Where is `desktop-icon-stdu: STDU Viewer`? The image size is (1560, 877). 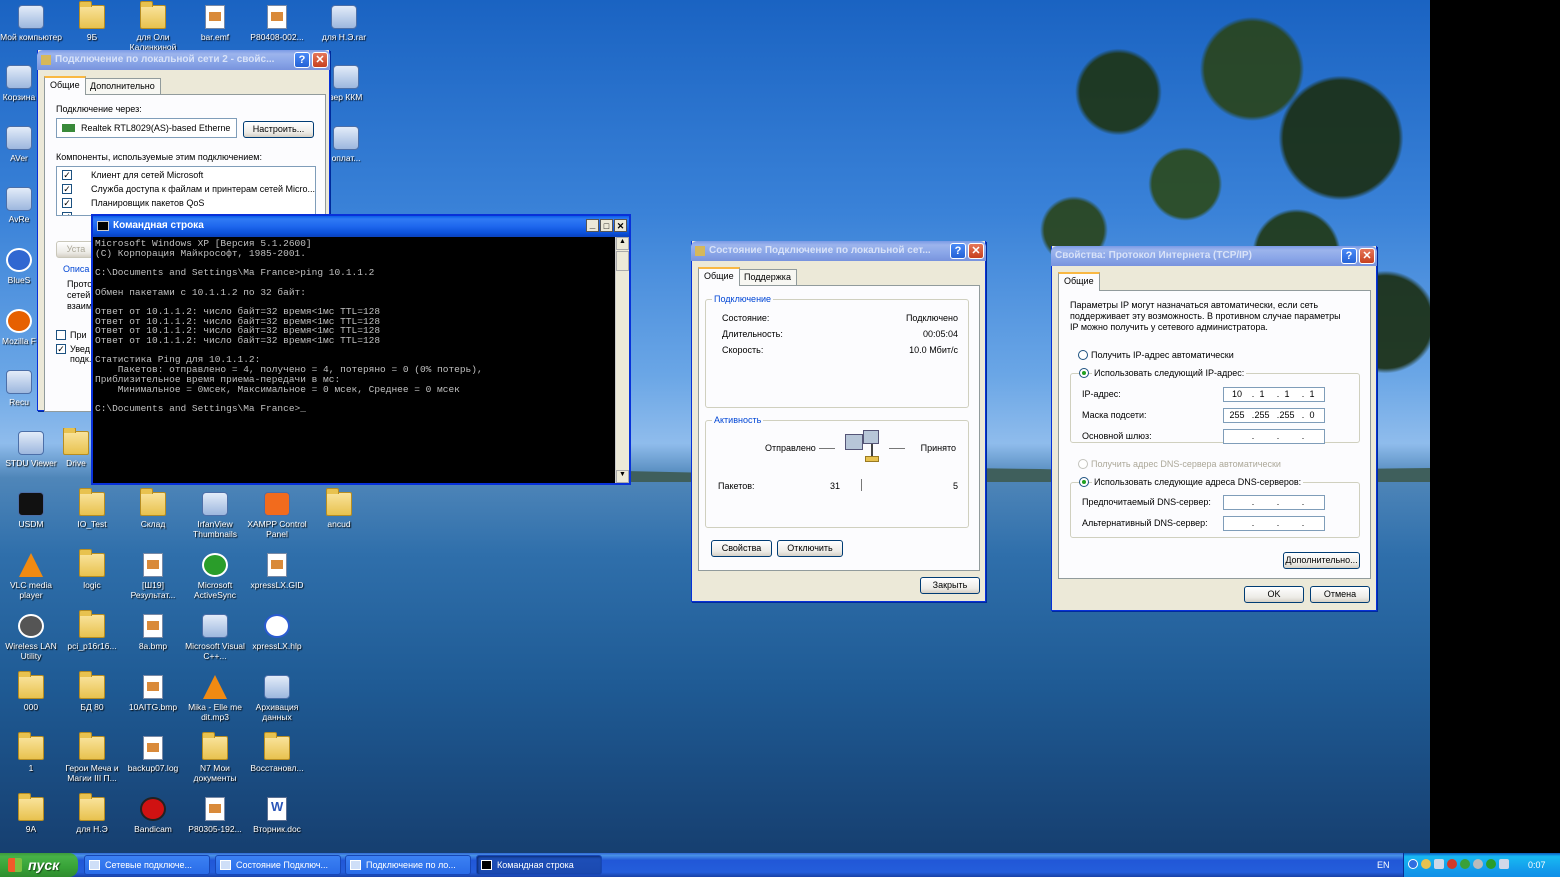 desktop-icon-stdu: STDU Viewer is located at coordinates (31, 457).